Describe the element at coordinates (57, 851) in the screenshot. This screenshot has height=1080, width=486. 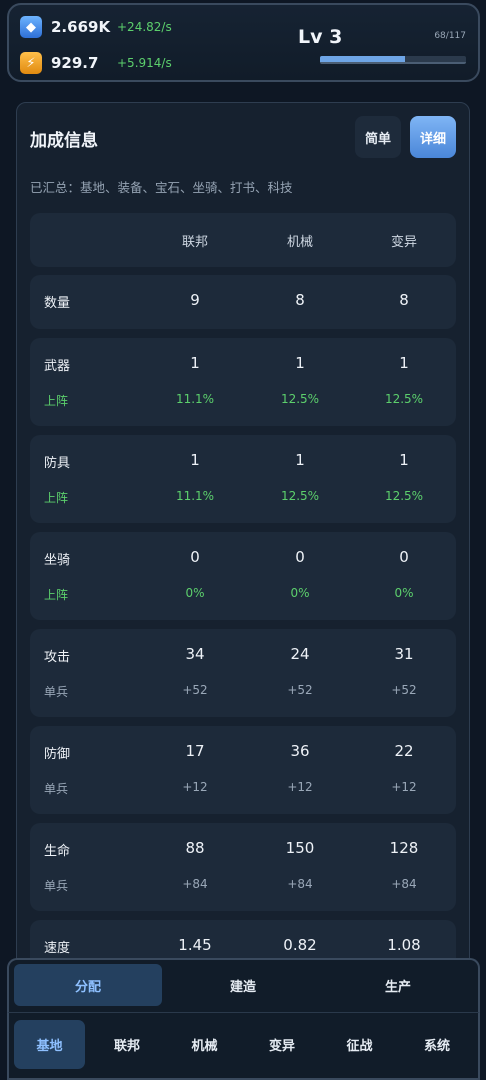
I see `stat-label: 生命` at that location.